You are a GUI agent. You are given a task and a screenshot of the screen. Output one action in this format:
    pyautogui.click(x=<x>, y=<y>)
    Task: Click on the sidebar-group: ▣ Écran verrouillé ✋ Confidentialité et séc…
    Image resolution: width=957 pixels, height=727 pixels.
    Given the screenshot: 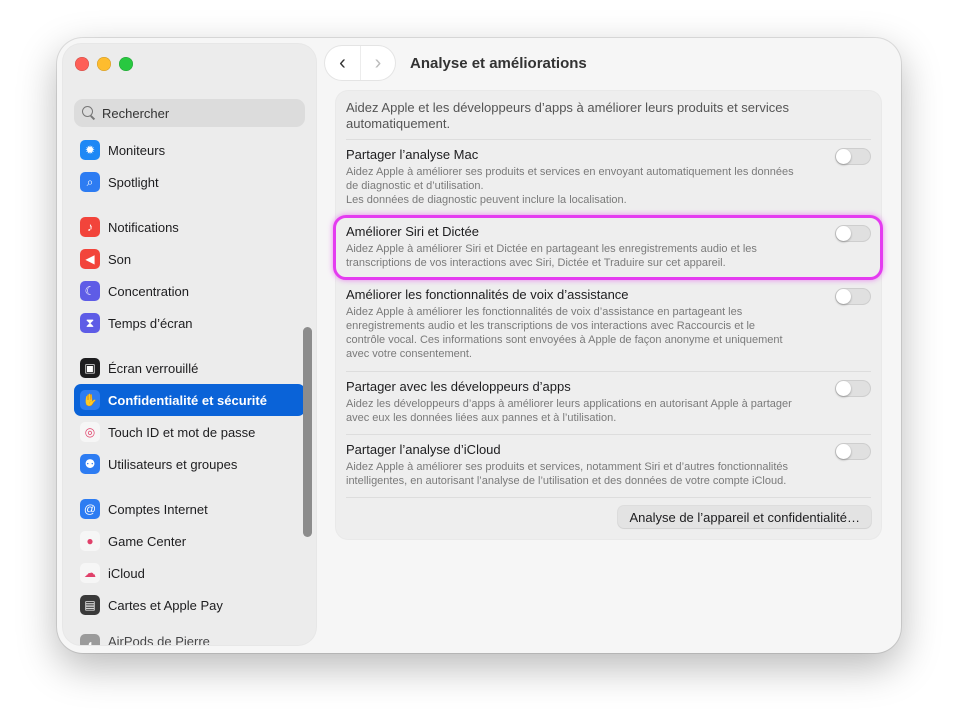 What is the action you would take?
    pyautogui.click(x=189, y=416)
    